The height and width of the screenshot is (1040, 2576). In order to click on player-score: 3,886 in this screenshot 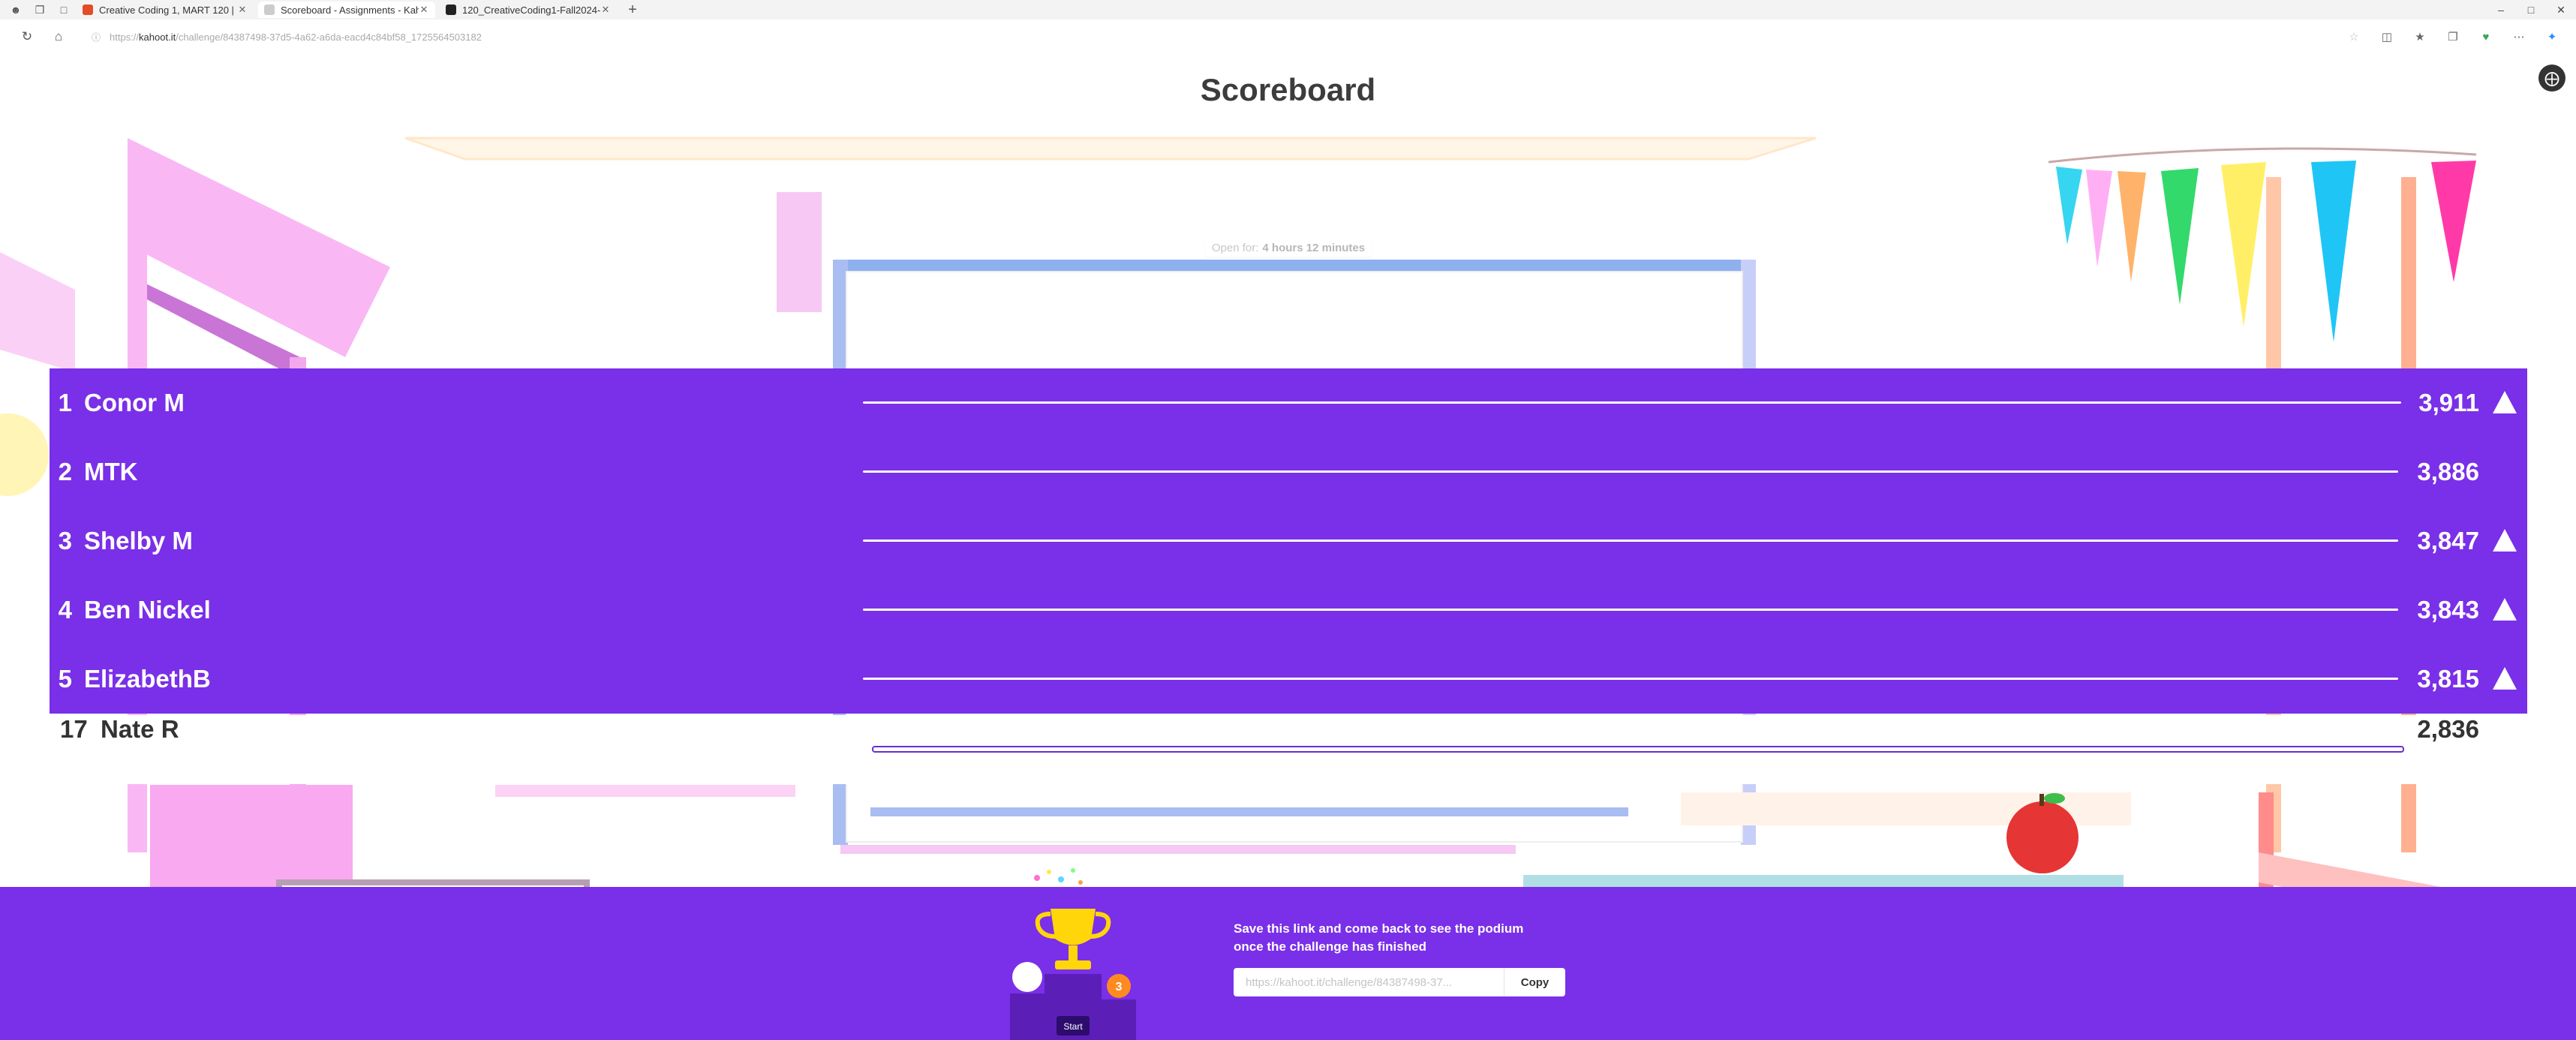, I will do `click(2448, 471)`.